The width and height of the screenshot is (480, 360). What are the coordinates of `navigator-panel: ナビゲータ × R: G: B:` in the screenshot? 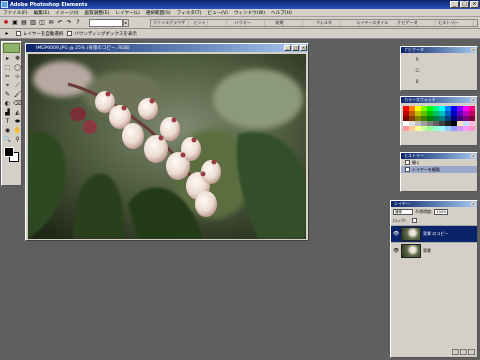 It's located at (439, 68).